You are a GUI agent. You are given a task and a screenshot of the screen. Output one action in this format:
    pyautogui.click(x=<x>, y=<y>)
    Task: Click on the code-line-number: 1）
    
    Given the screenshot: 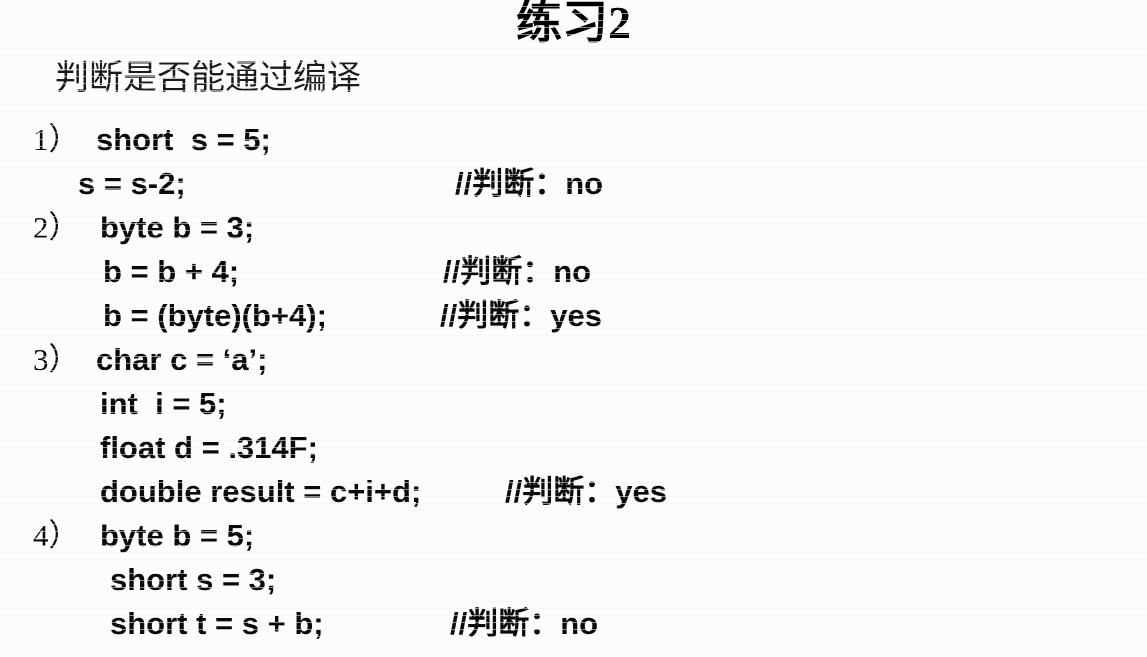 What is the action you would take?
    pyautogui.click(x=56, y=139)
    